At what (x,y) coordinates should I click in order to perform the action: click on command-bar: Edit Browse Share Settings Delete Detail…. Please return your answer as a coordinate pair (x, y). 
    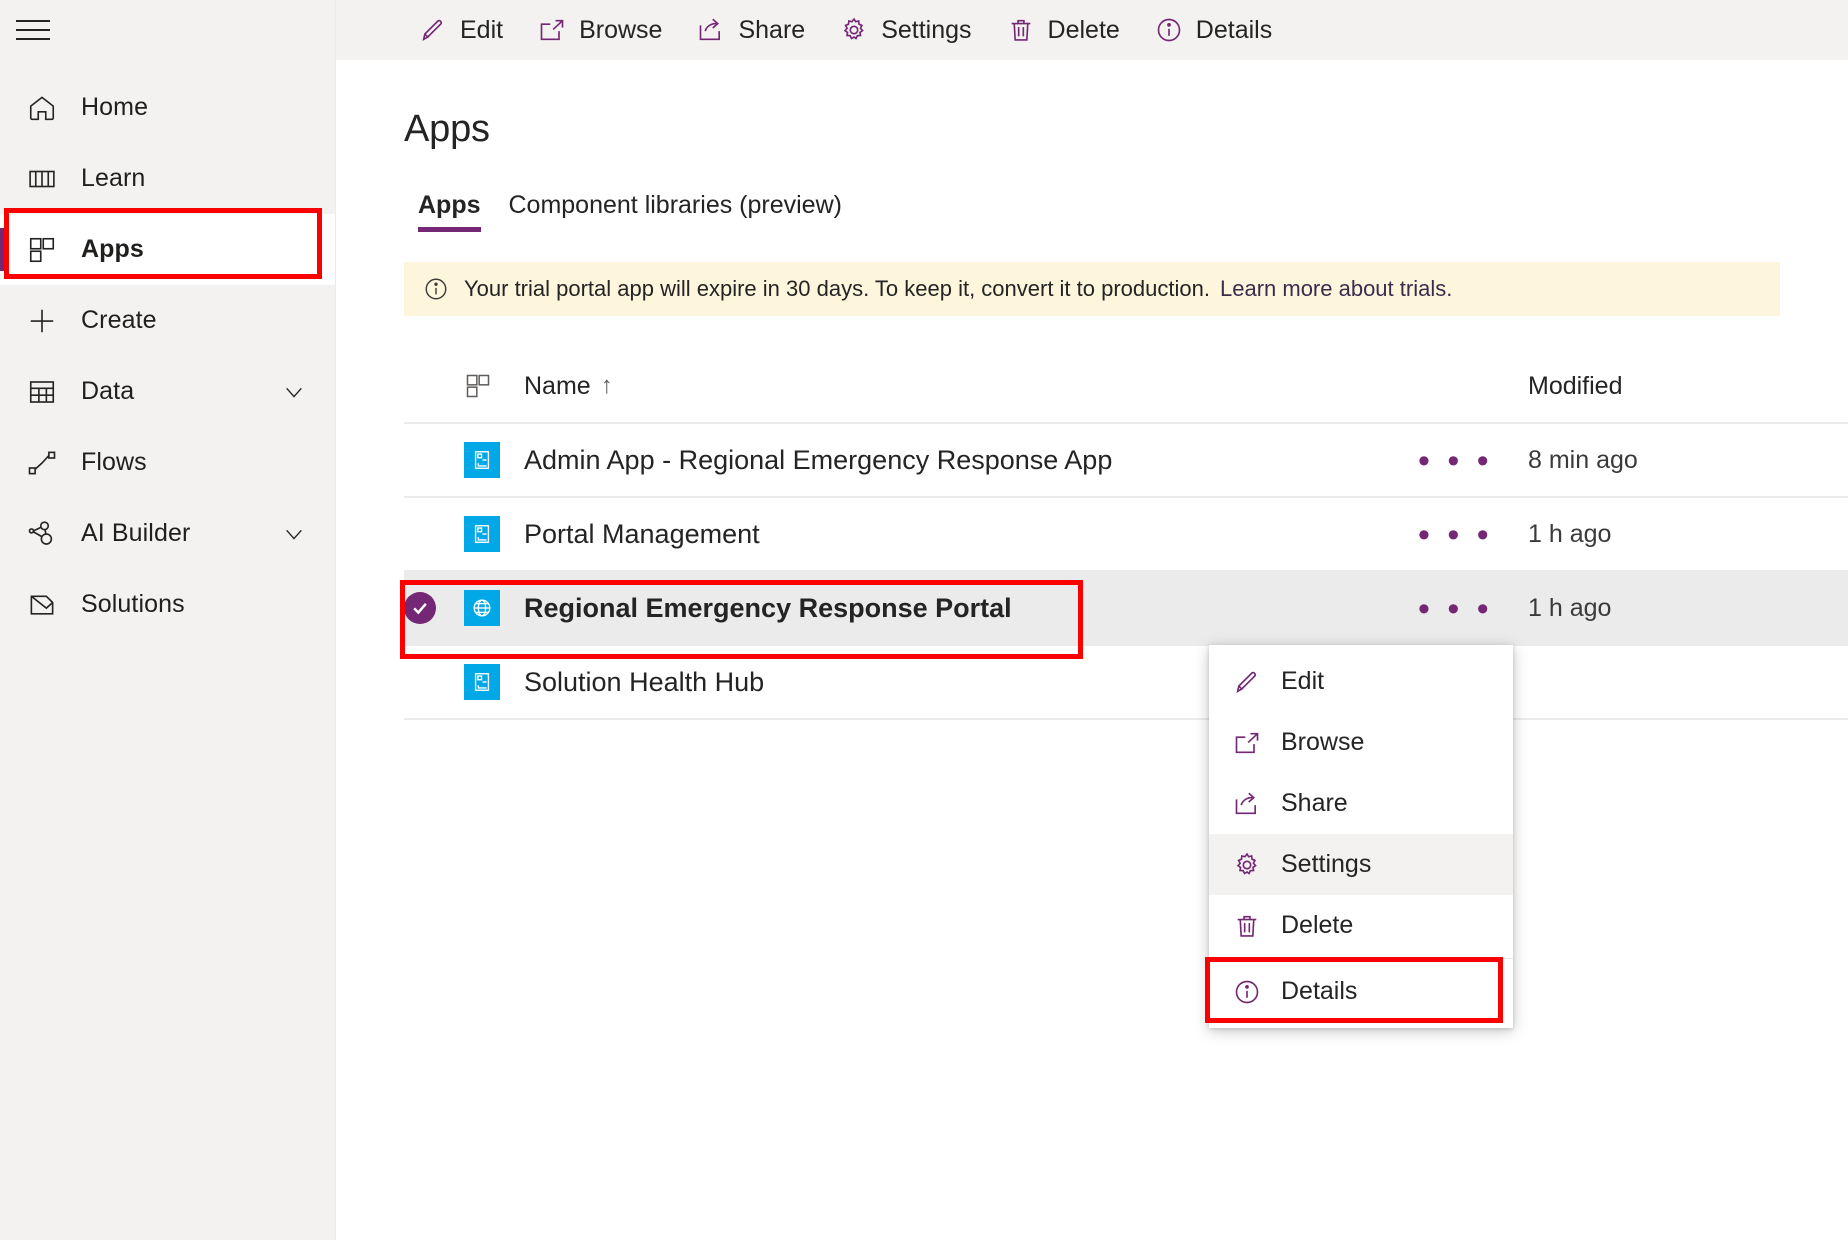
    Looking at the image, I should click on (1092, 30).